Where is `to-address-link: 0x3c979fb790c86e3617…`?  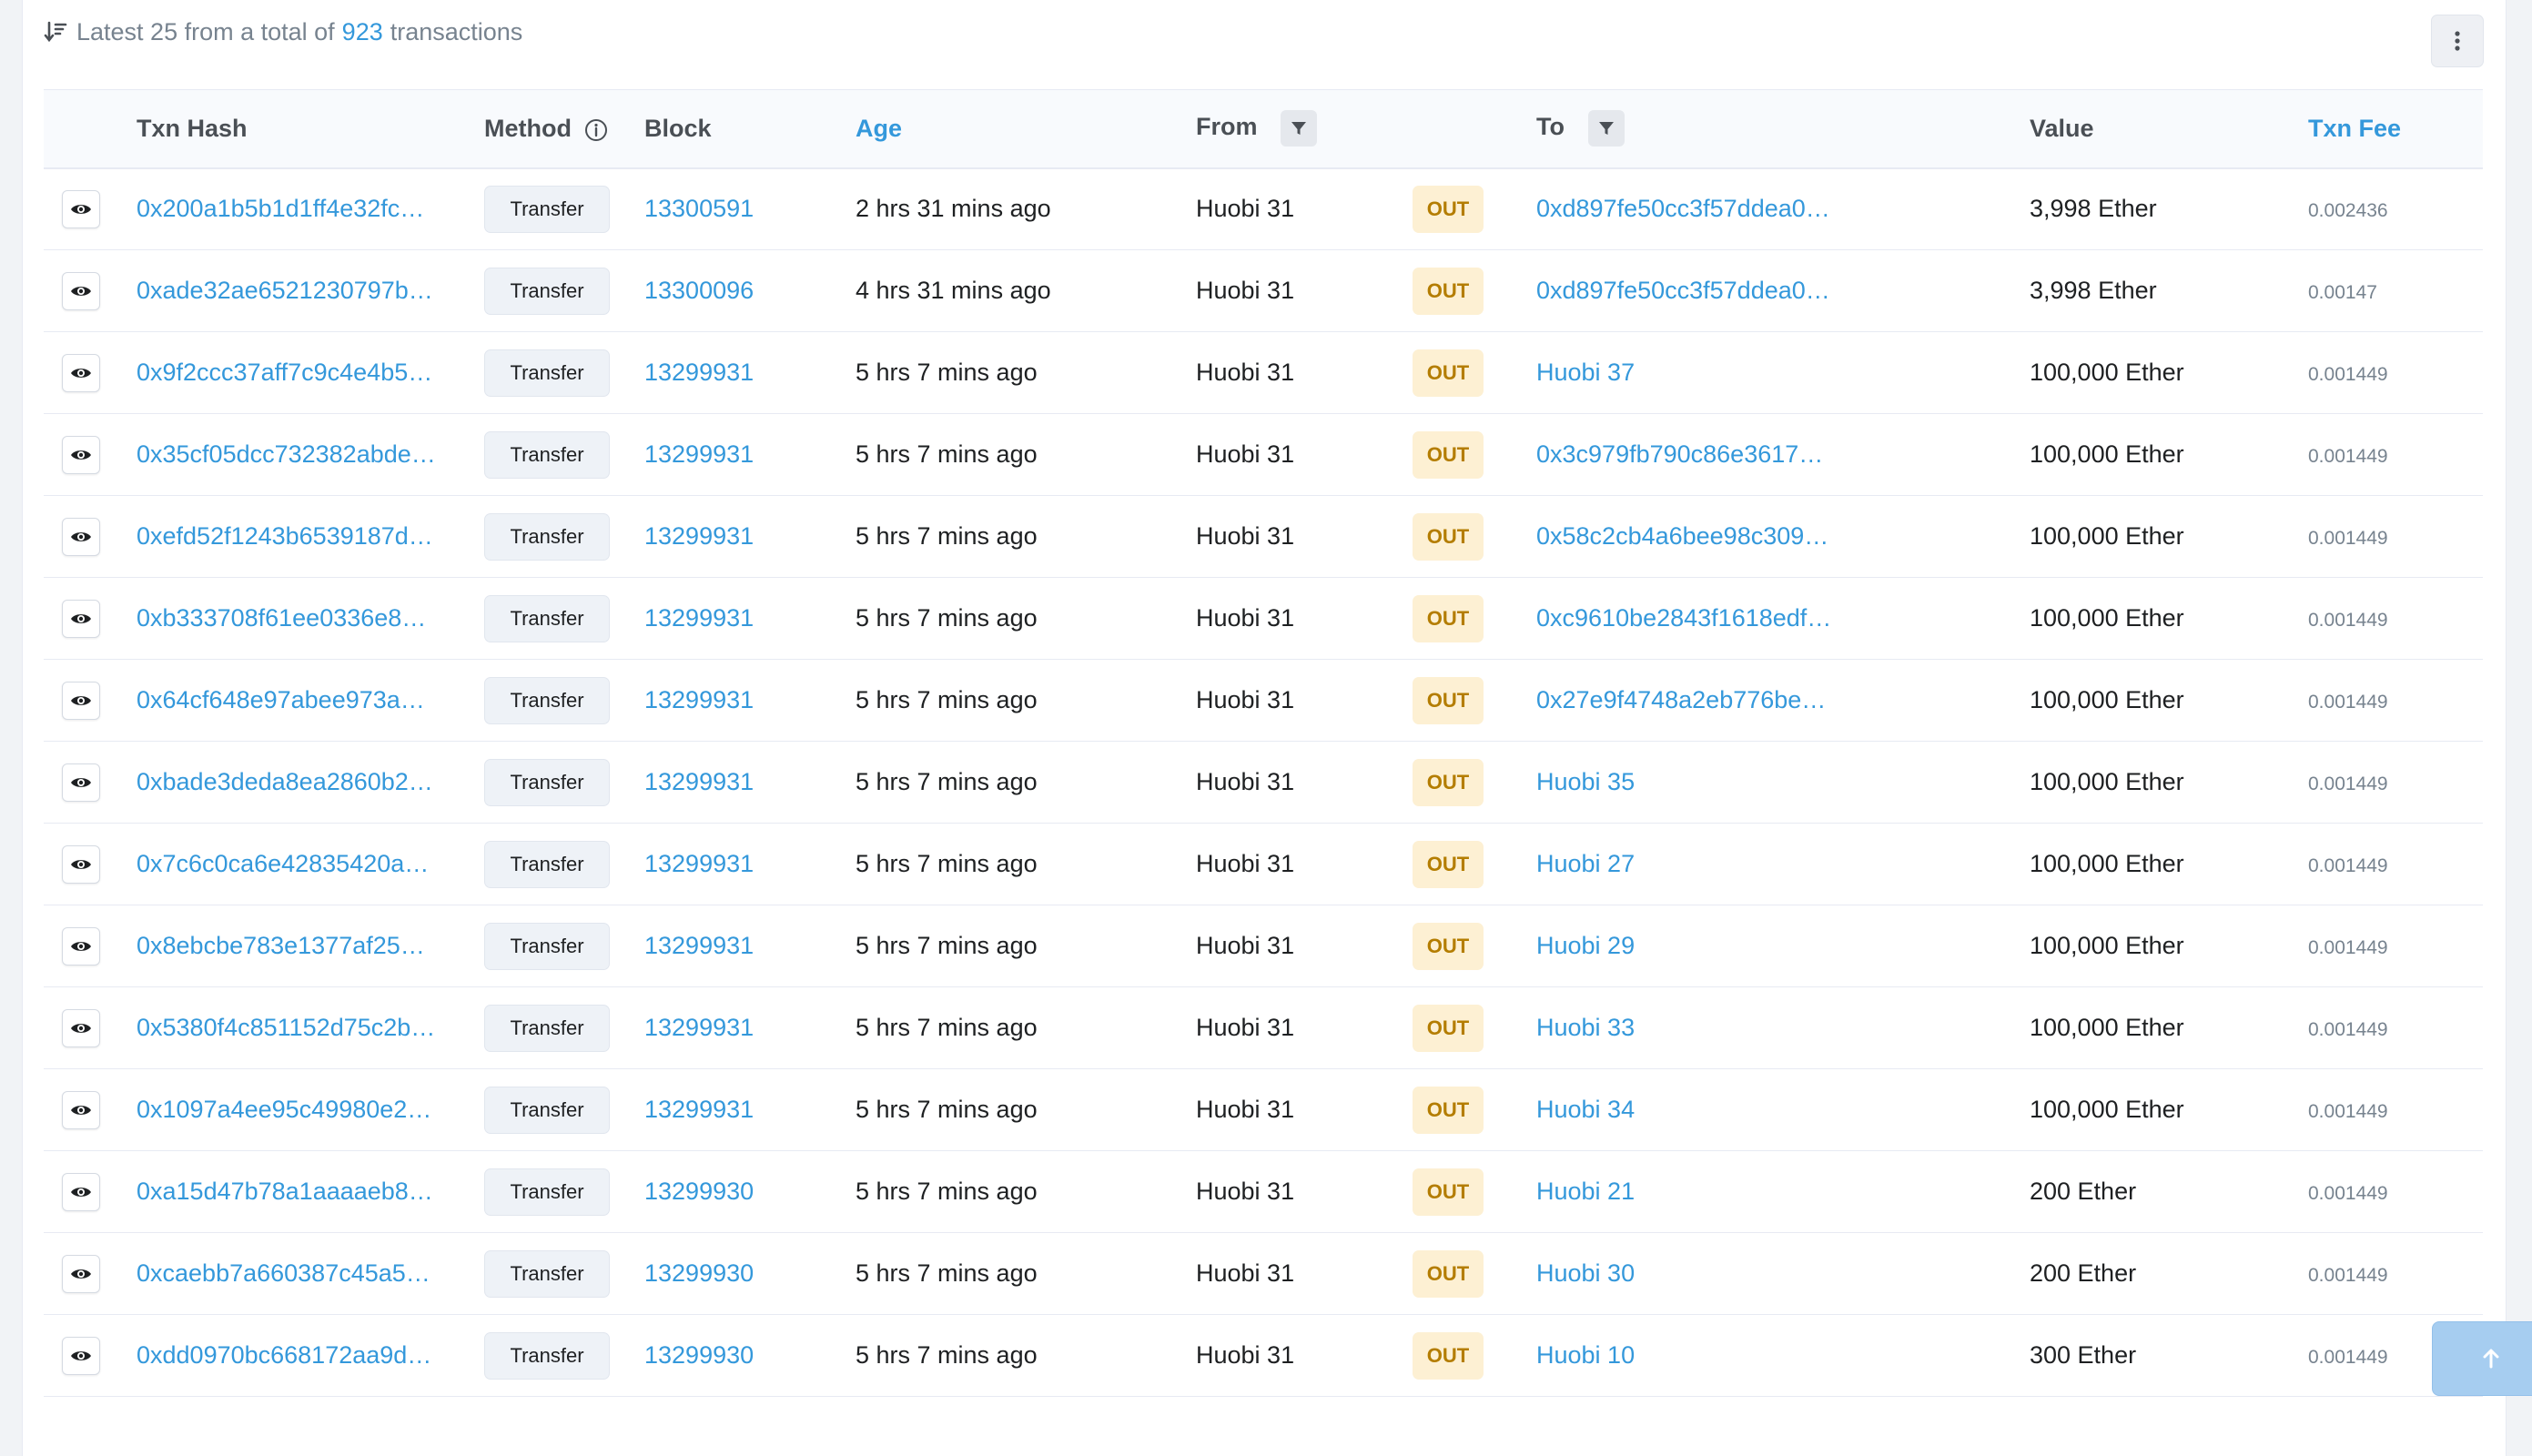
to-address-link: 0x3c979fb790c86e3617… is located at coordinates (1679, 454).